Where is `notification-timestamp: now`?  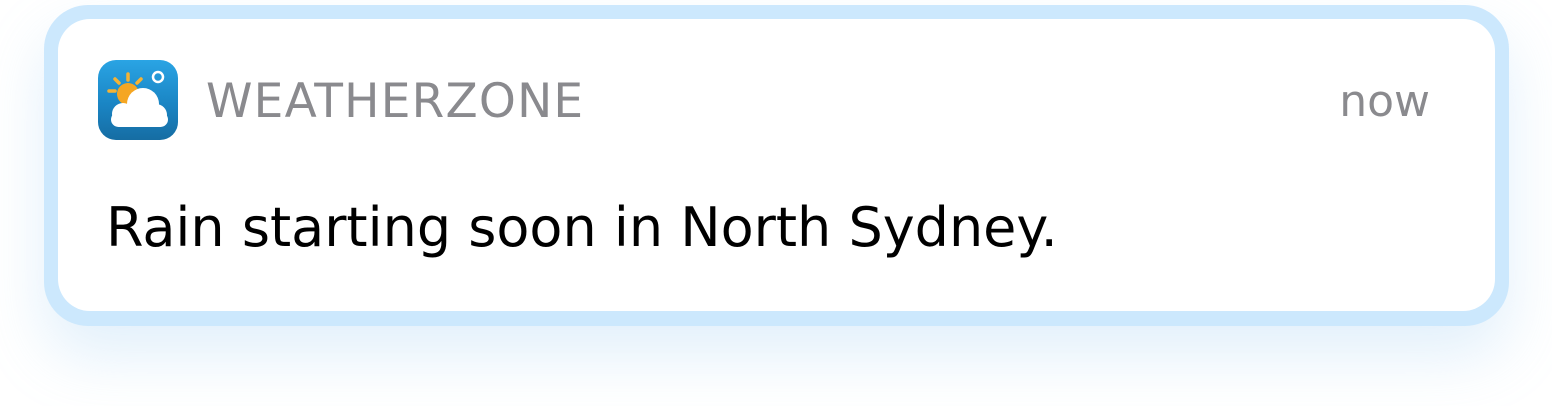
notification-timestamp: now is located at coordinates (1384, 101).